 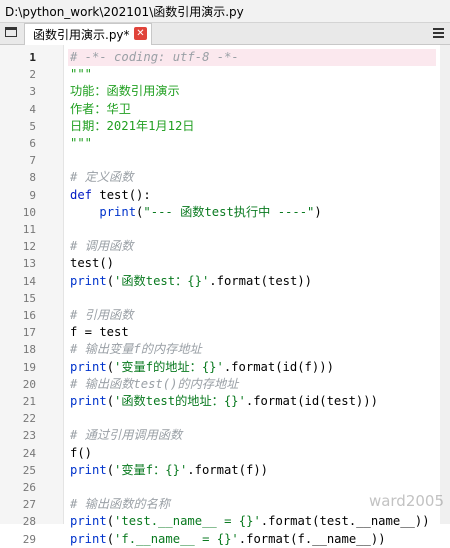 What do you see at coordinates (101, 246) in the screenshot?
I see `code-token: # 调用函数` at bounding box center [101, 246].